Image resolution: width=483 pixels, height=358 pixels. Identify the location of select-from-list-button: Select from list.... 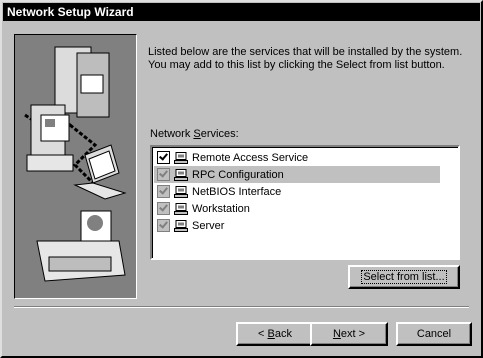
(404, 277).